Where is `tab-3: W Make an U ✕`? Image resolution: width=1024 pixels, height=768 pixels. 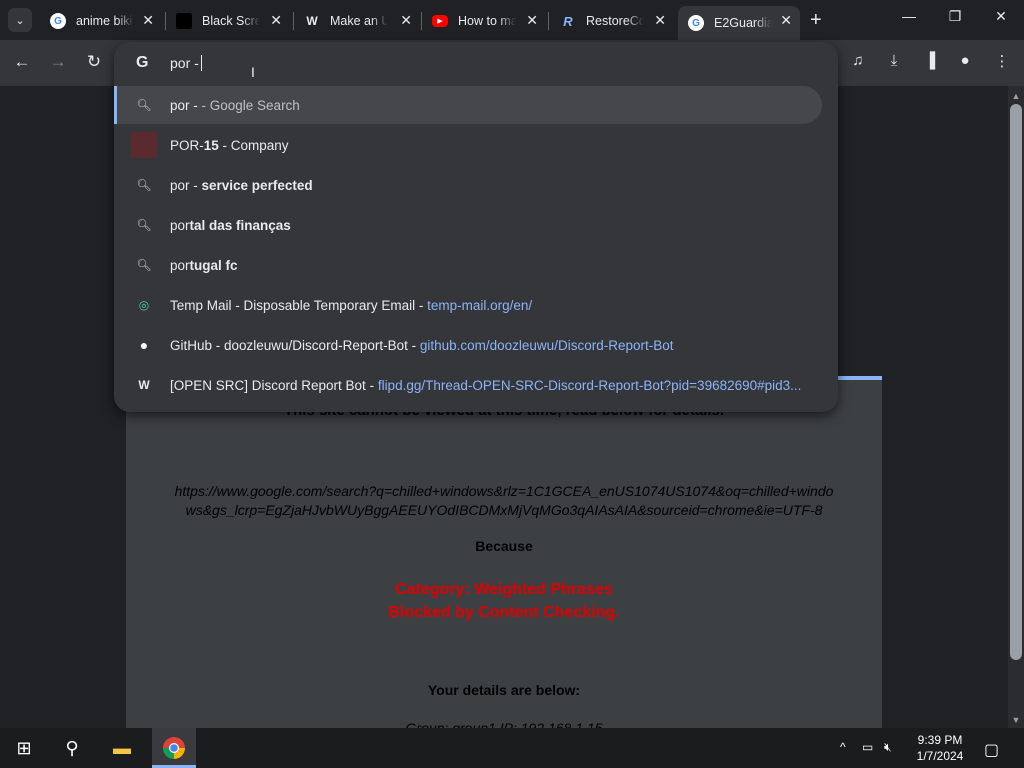 tab-3: W Make an U ✕ is located at coordinates (357, 21).